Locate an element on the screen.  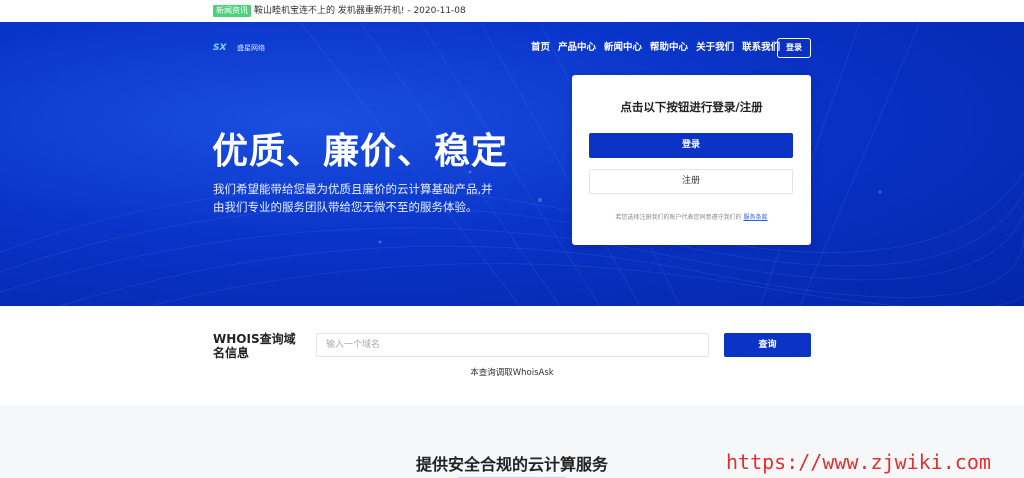
nav-item-home: 首页 is located at coordinates (540, 48).